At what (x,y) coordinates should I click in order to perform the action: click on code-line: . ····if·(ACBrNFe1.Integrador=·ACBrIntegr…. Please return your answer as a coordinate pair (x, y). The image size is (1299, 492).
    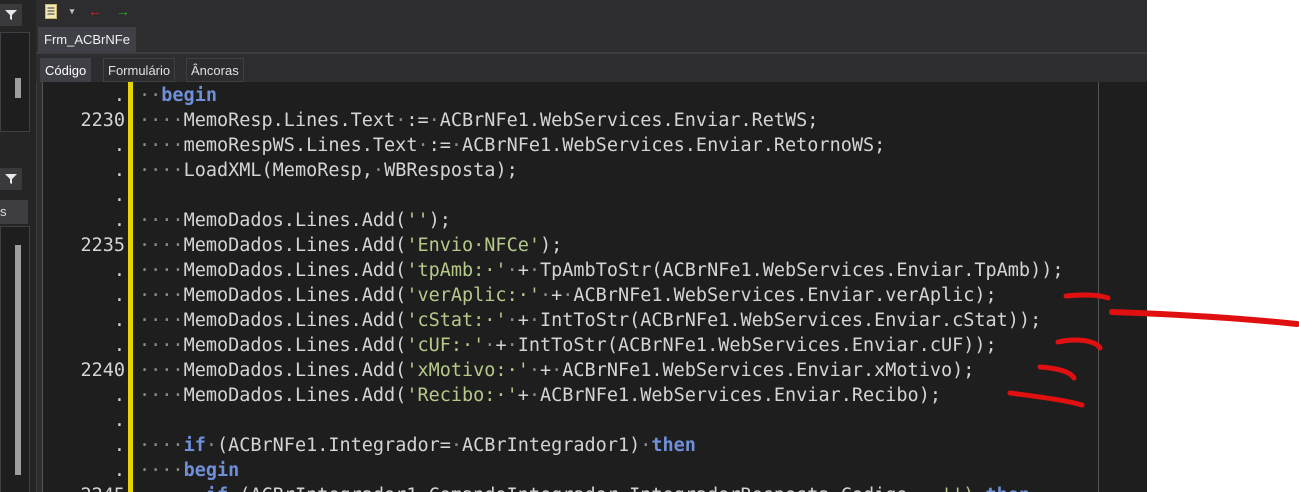
    Looking at the image, I should click on (595, 445).